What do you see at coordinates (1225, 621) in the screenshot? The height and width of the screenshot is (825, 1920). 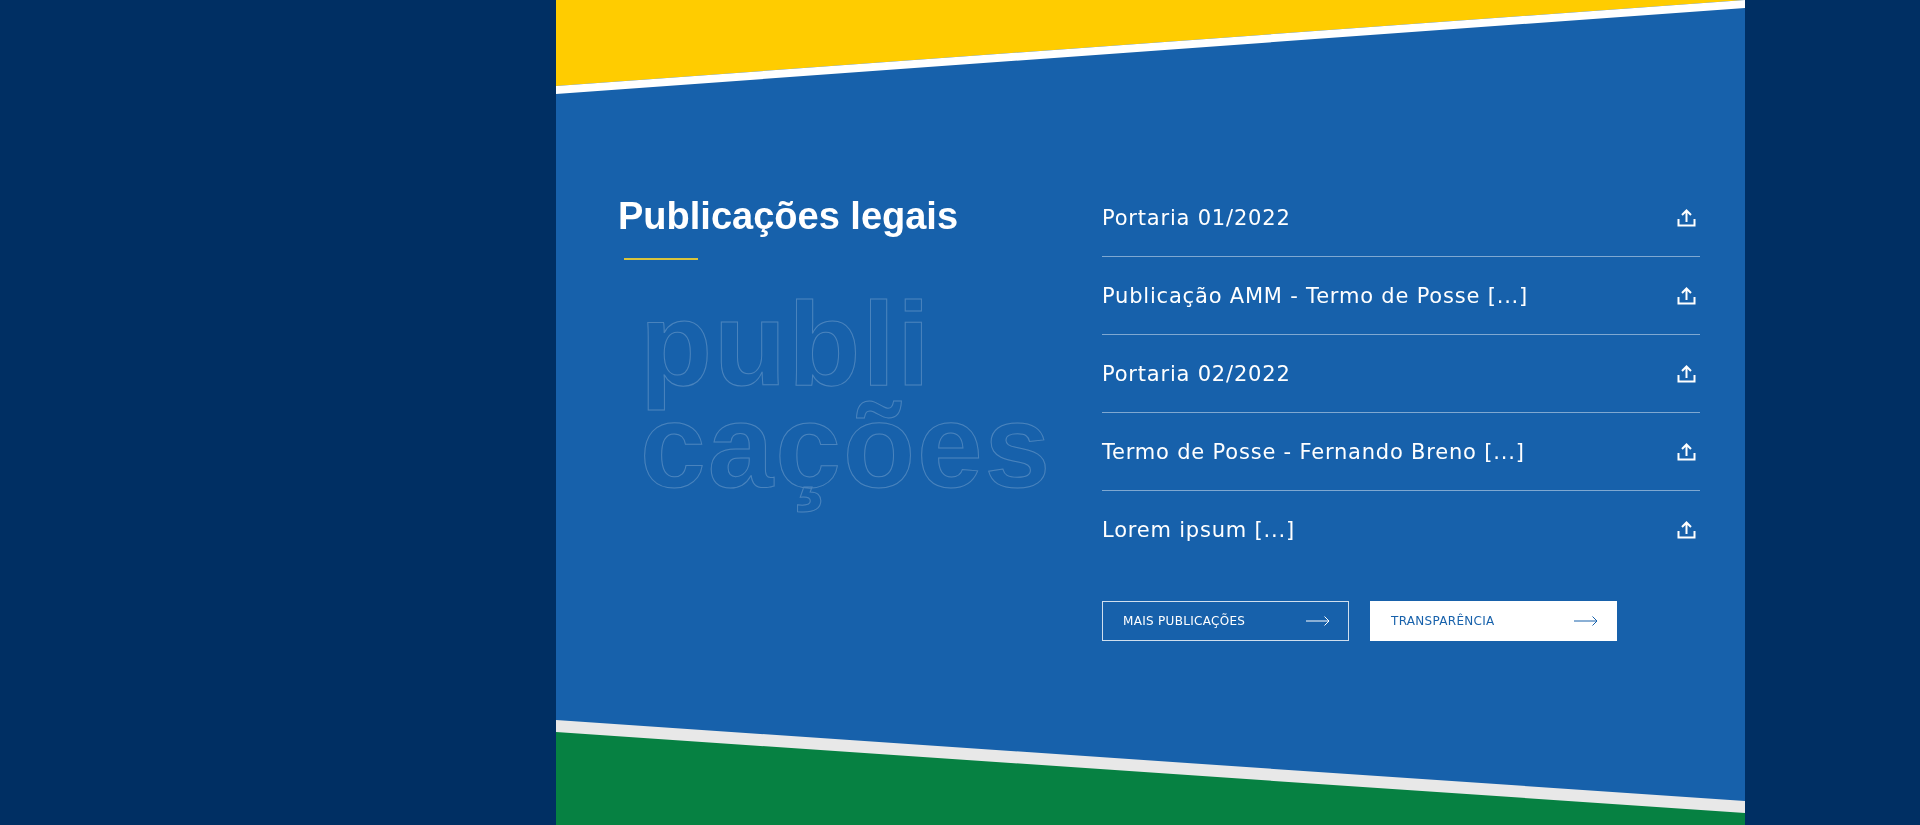 I see `nav-button: MAIS PUBLICAÇÕES` at bounding box center [1225, 621].